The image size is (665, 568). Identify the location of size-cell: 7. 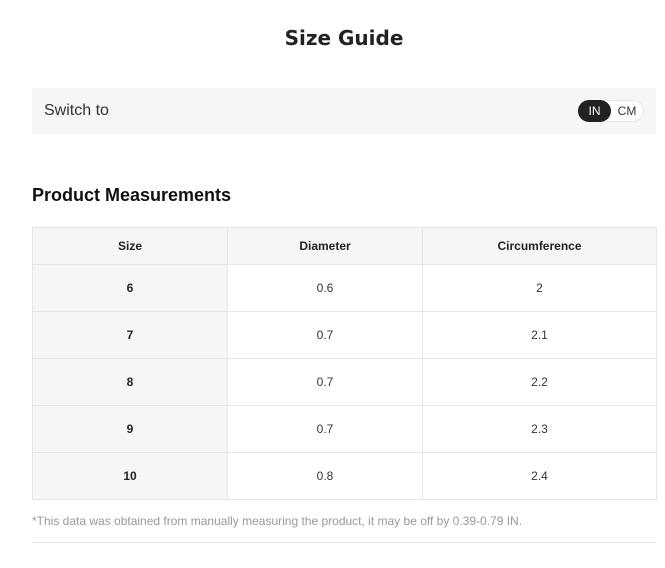
(130, 335).